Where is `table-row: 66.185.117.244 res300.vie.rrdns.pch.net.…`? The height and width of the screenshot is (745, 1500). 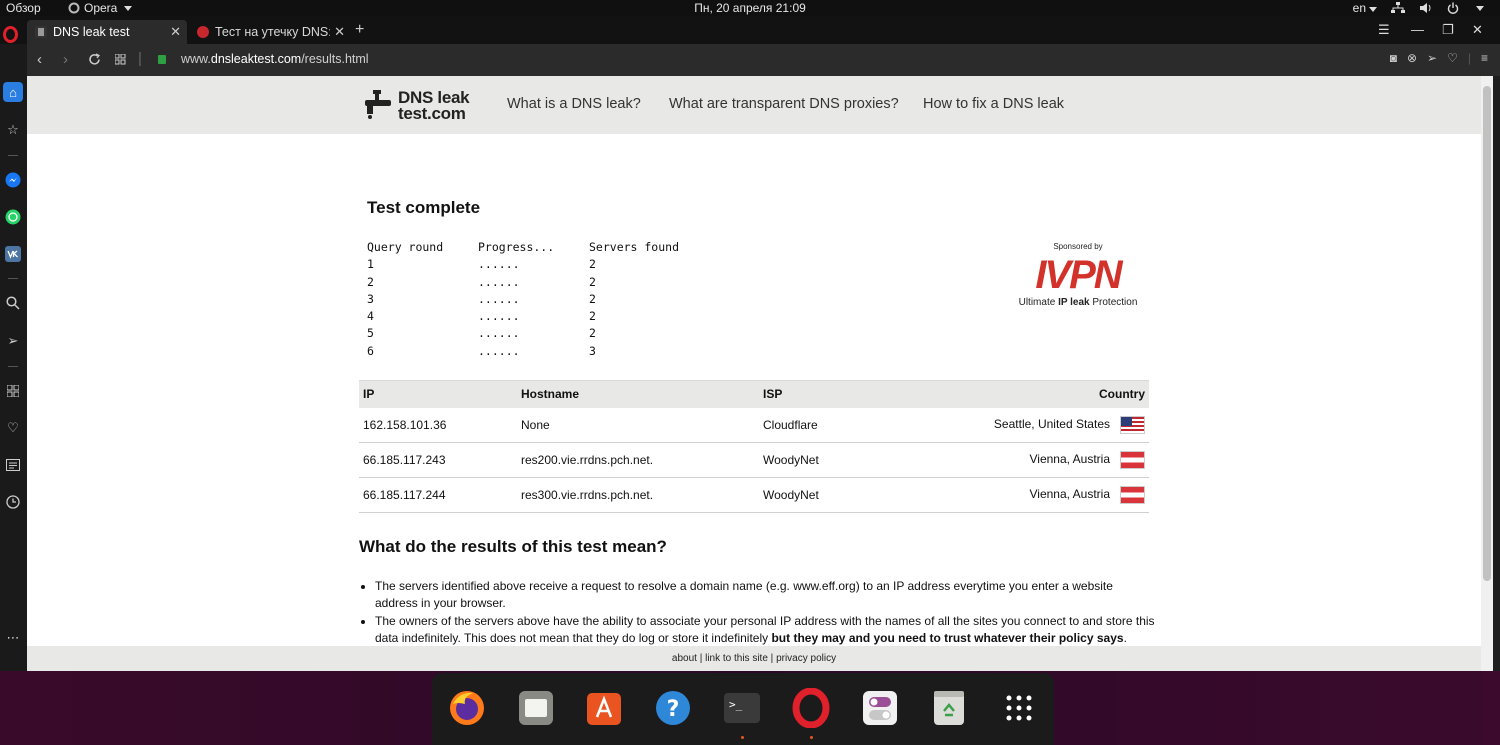 table-row: 66.185.117.244 res300.vie.rrdns.pch.net.… is located at coordinates (754, 495).